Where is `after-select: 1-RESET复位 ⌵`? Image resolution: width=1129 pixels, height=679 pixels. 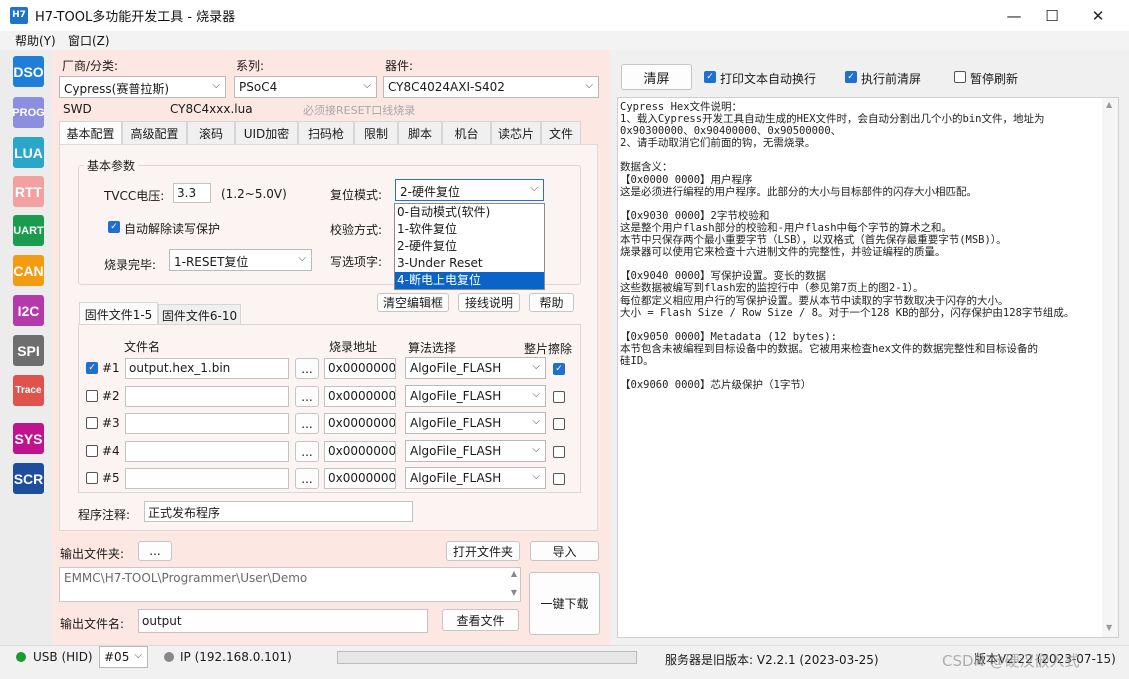 after-select: 1-RESET复位 ⌵ is located at coordinates (240, 260).